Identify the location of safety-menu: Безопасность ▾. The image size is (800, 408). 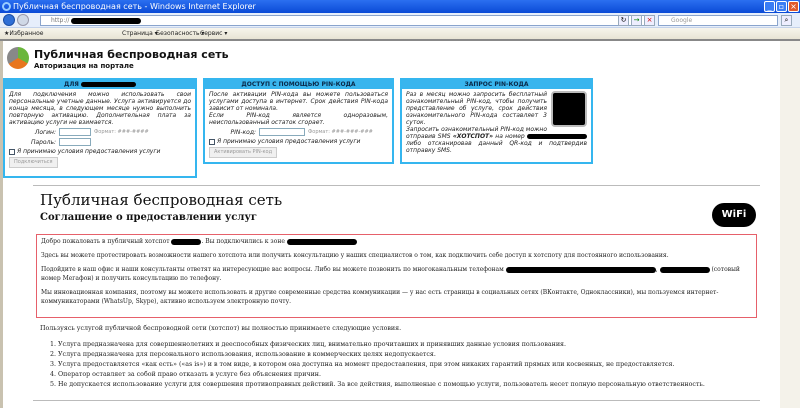
(180, 34).